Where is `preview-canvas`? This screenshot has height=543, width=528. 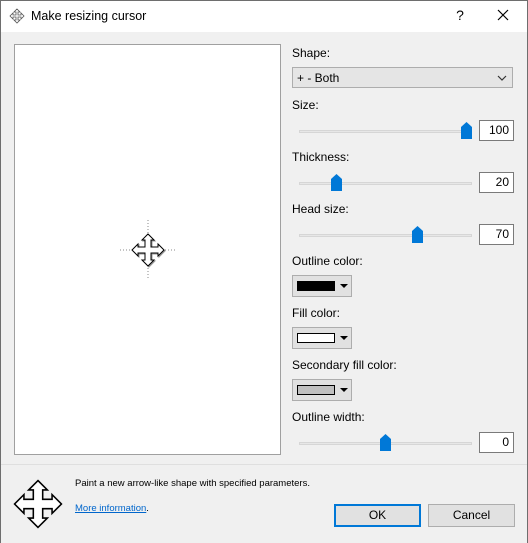 preview-canvas is located at coordinates (148, 249).